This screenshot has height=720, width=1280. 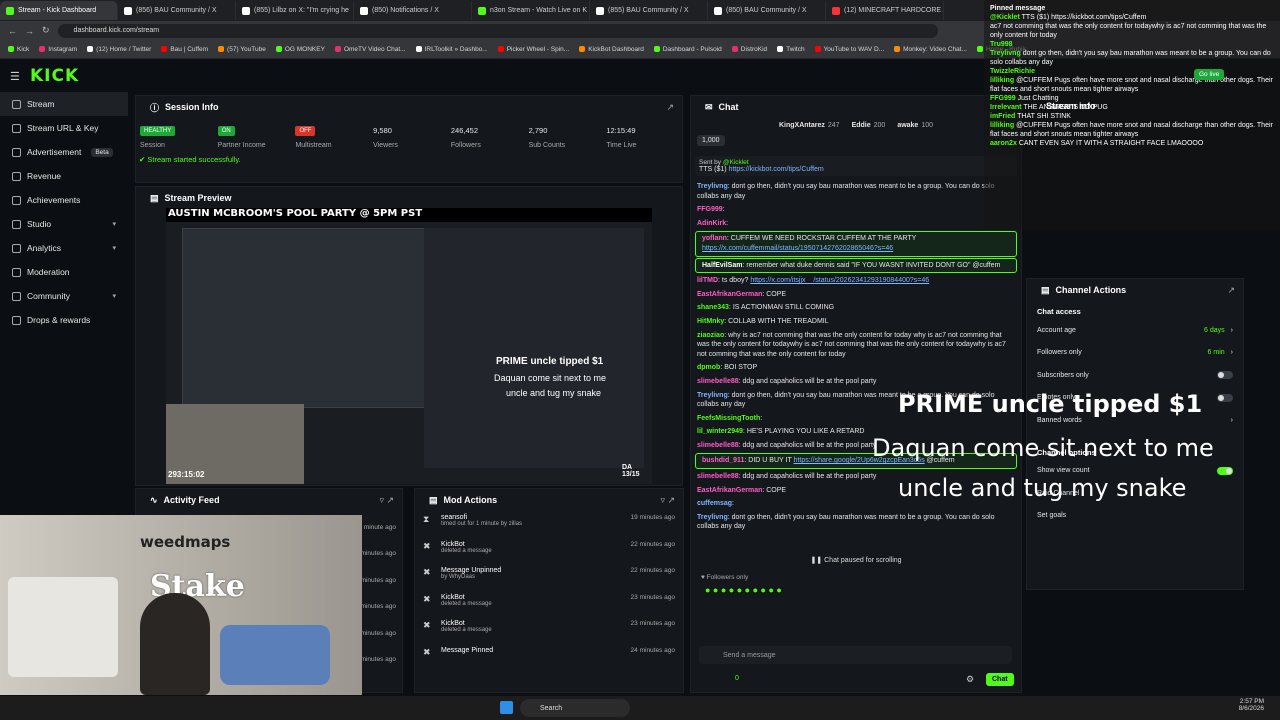 What do you see at coordinates (64, 296) in the screenshot?
I see `sidebar-item: Community ▾` at bounding box center [64, 296].